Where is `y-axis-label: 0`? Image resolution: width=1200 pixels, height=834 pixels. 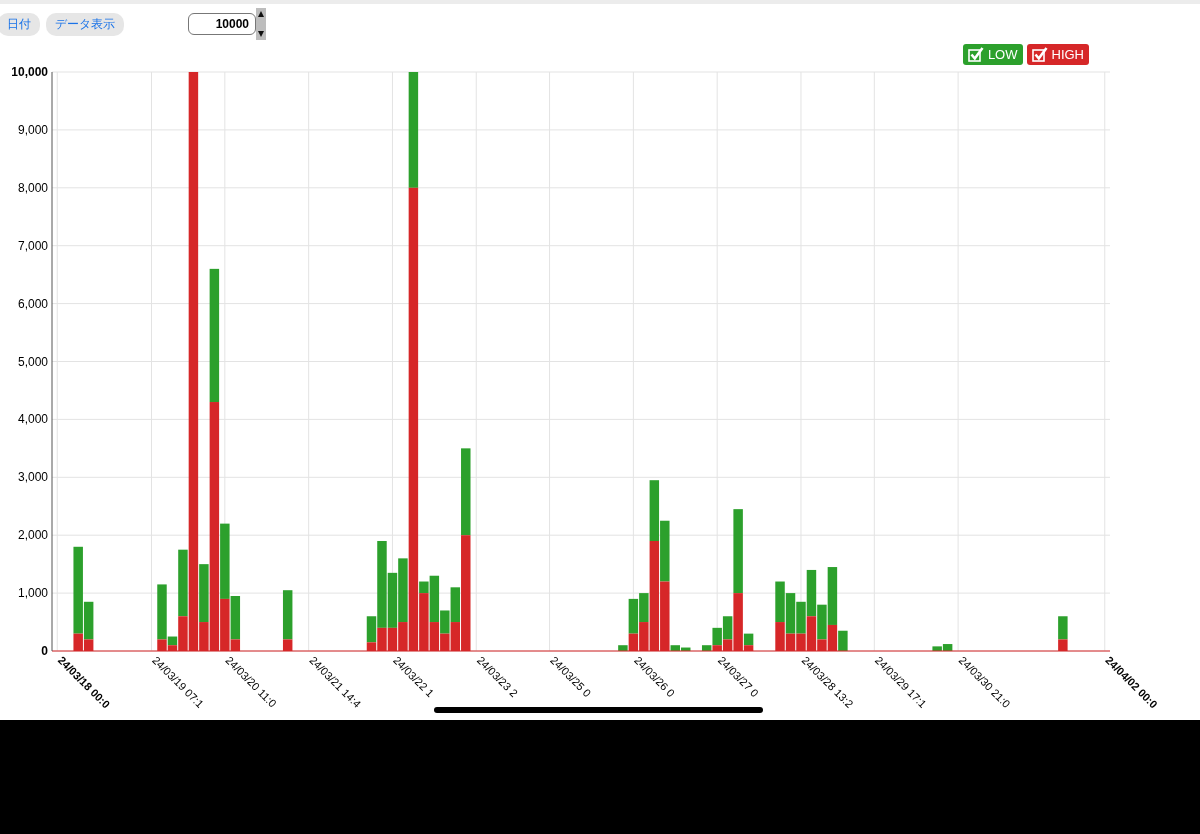 y-axis-label: 0 is located at coordinates (44, 651).